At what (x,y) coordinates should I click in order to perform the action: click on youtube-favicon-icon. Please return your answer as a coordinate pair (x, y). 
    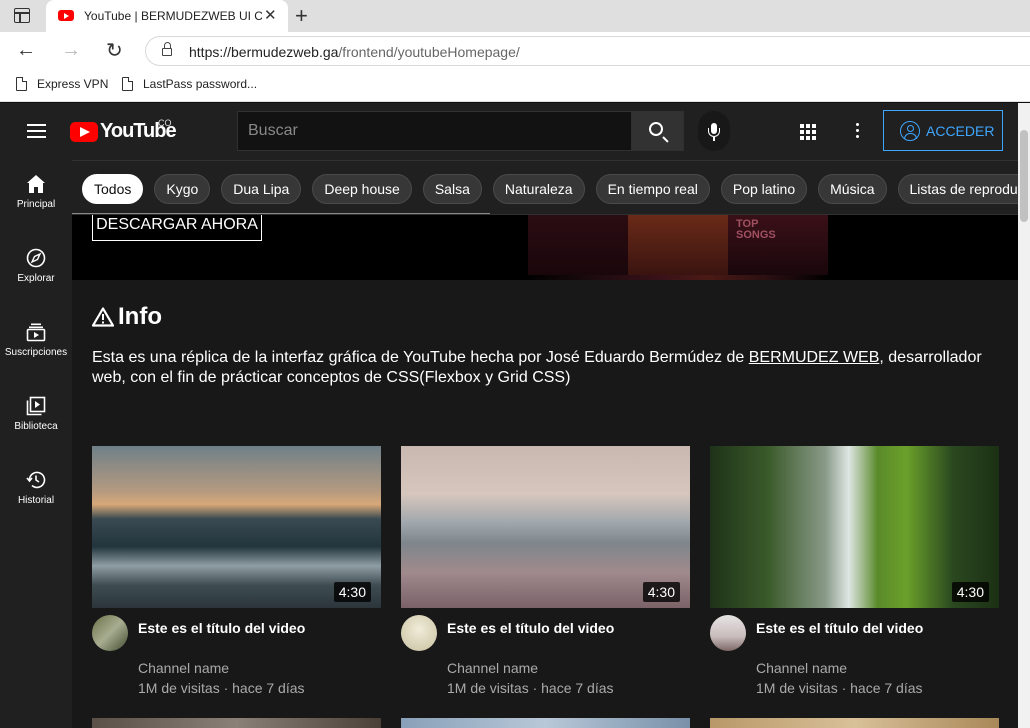
    Looking at the image, I should click on (66, 15).